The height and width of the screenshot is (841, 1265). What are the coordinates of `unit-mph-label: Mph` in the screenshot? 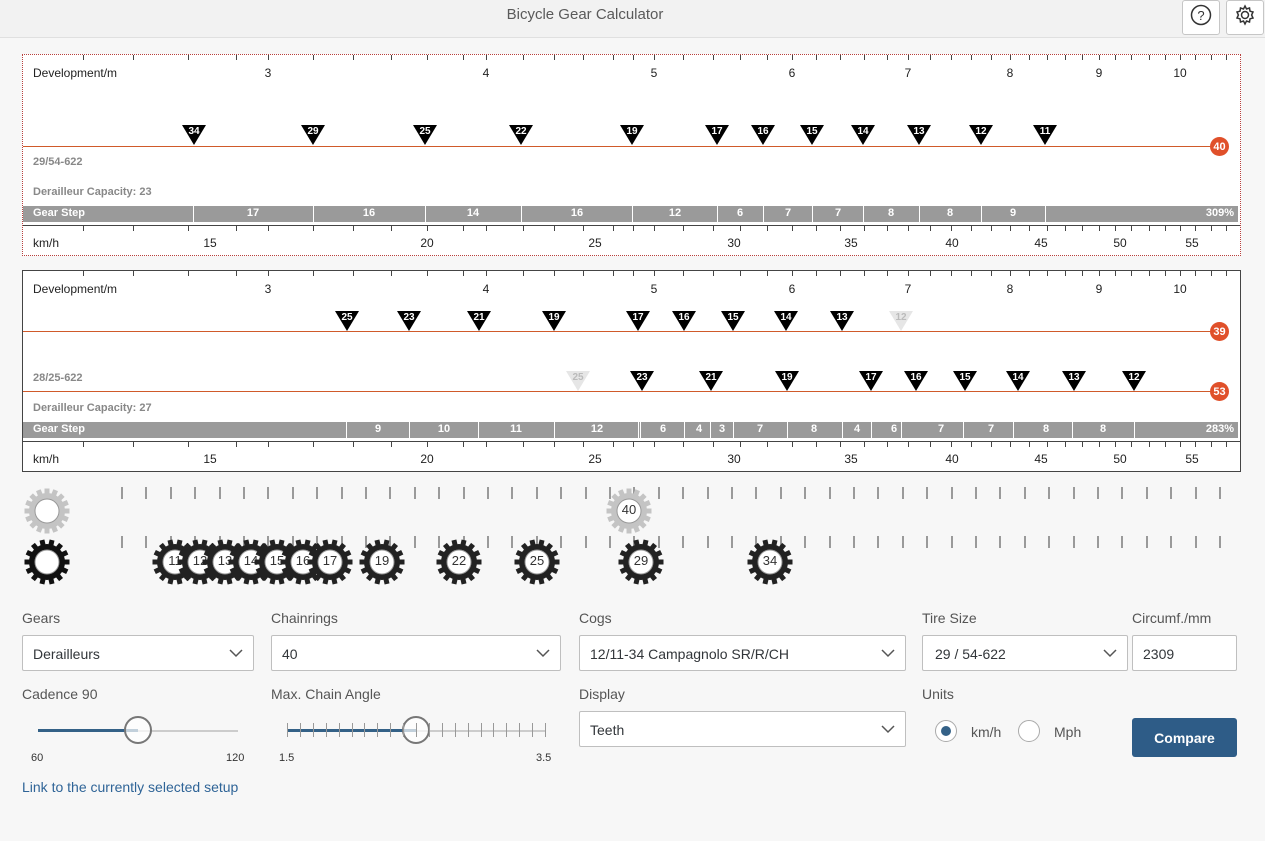 It's located at (1067, 732).